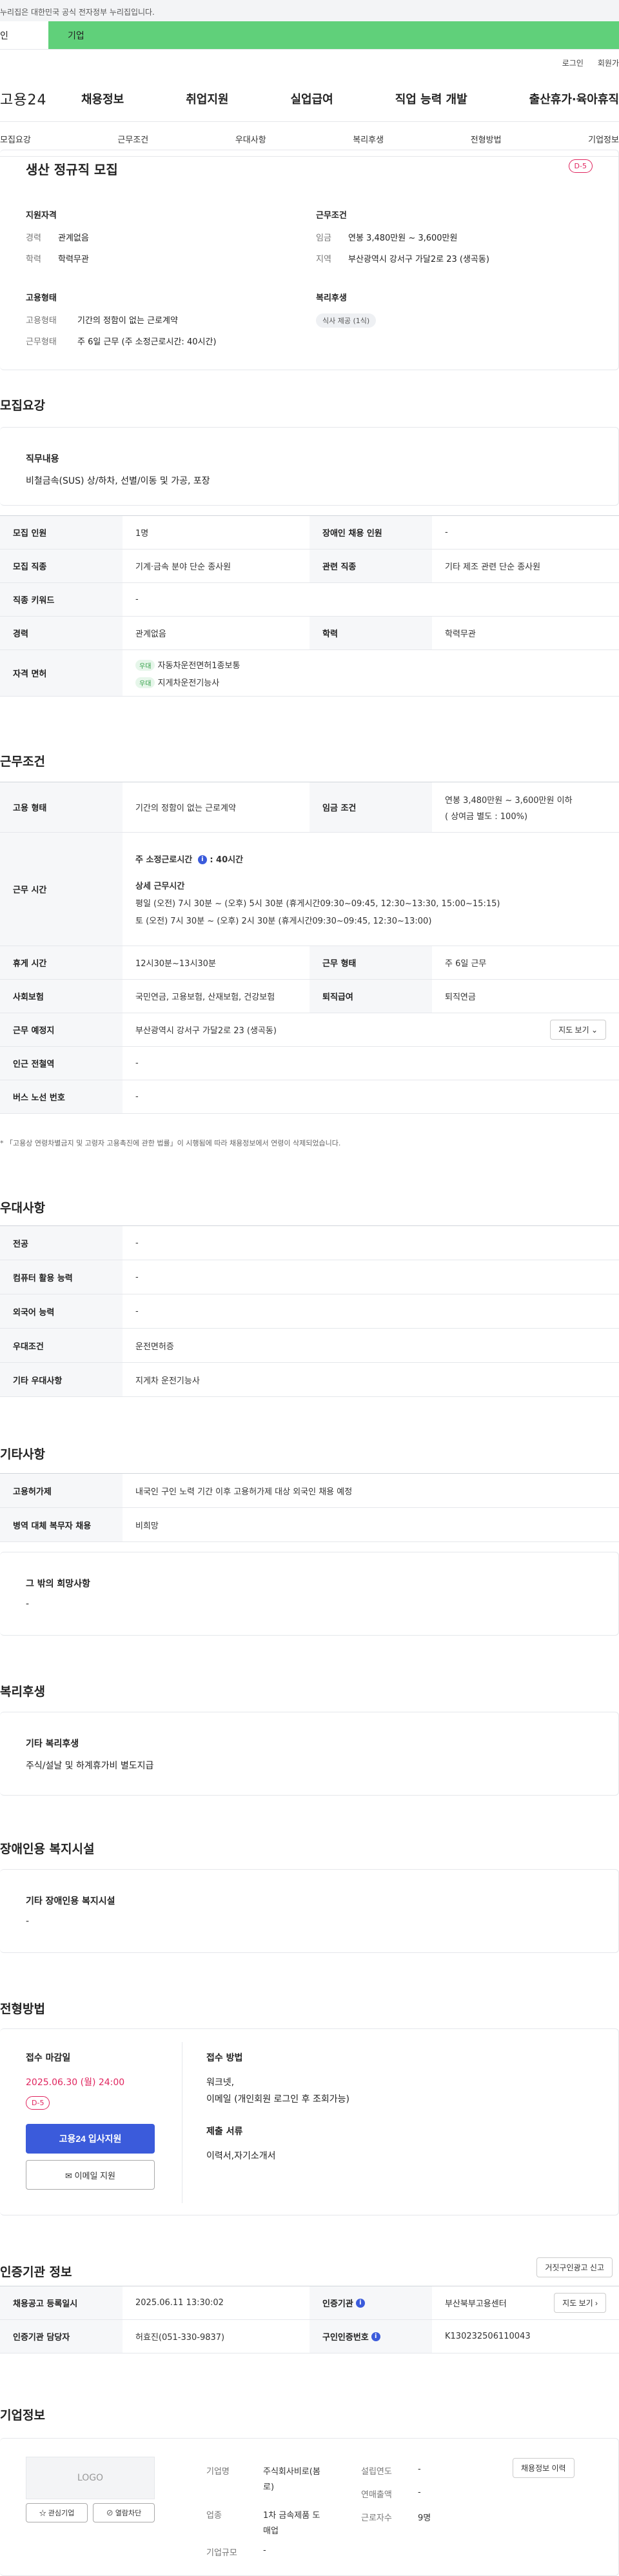 This screenshot has height=2576, width=619. I want to click on disability-box-text: -, so click(28, 1922).